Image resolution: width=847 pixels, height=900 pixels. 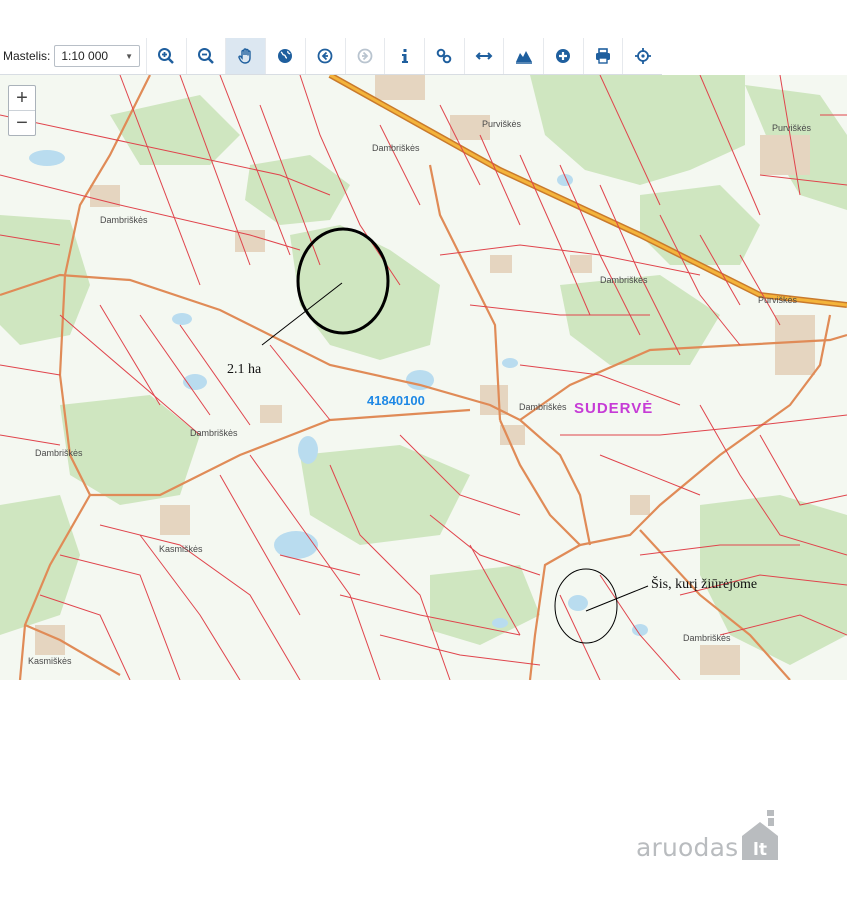 I want to click on link-button, so click(x=443, y=56).